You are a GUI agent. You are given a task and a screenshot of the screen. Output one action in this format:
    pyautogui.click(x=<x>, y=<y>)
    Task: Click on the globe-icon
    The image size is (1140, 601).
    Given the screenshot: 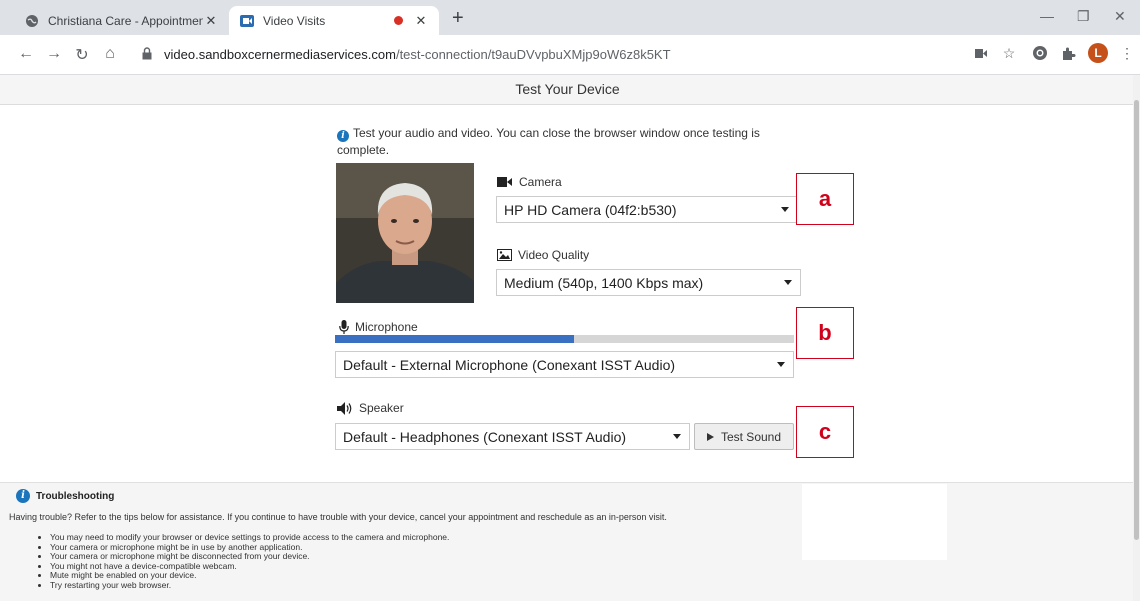 What is the action you would take?
    pyautogui.click(x=32, y=21)
    